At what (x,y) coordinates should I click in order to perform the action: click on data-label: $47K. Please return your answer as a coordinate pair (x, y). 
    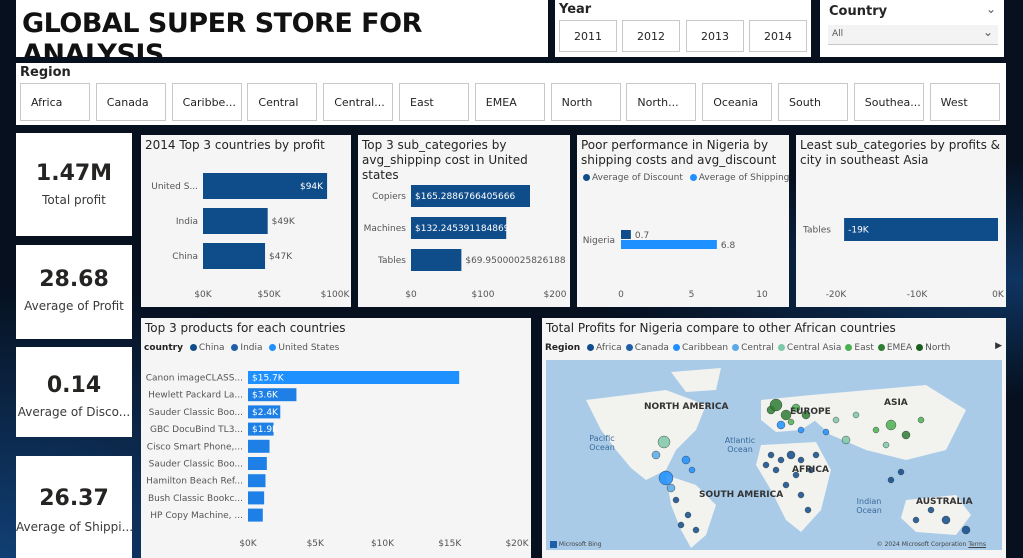
    Looking at the image, I should click on (281, 257).